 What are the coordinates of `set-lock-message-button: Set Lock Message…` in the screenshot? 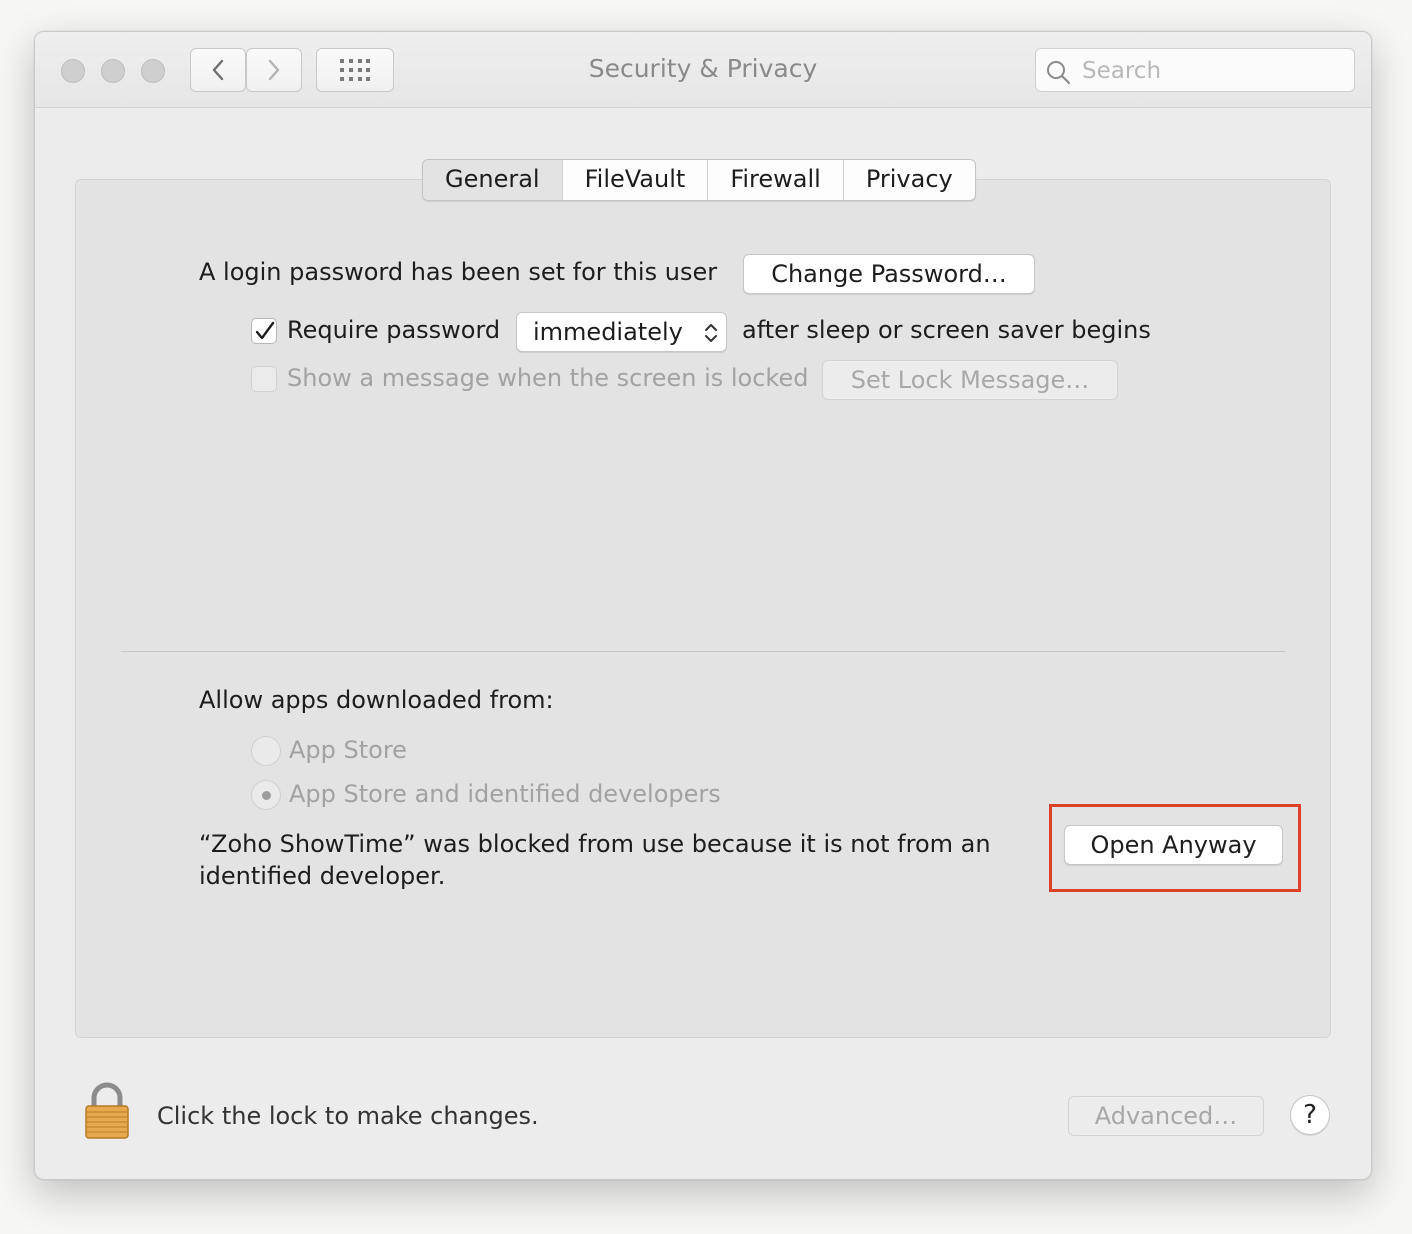 It's located at (970, 380).